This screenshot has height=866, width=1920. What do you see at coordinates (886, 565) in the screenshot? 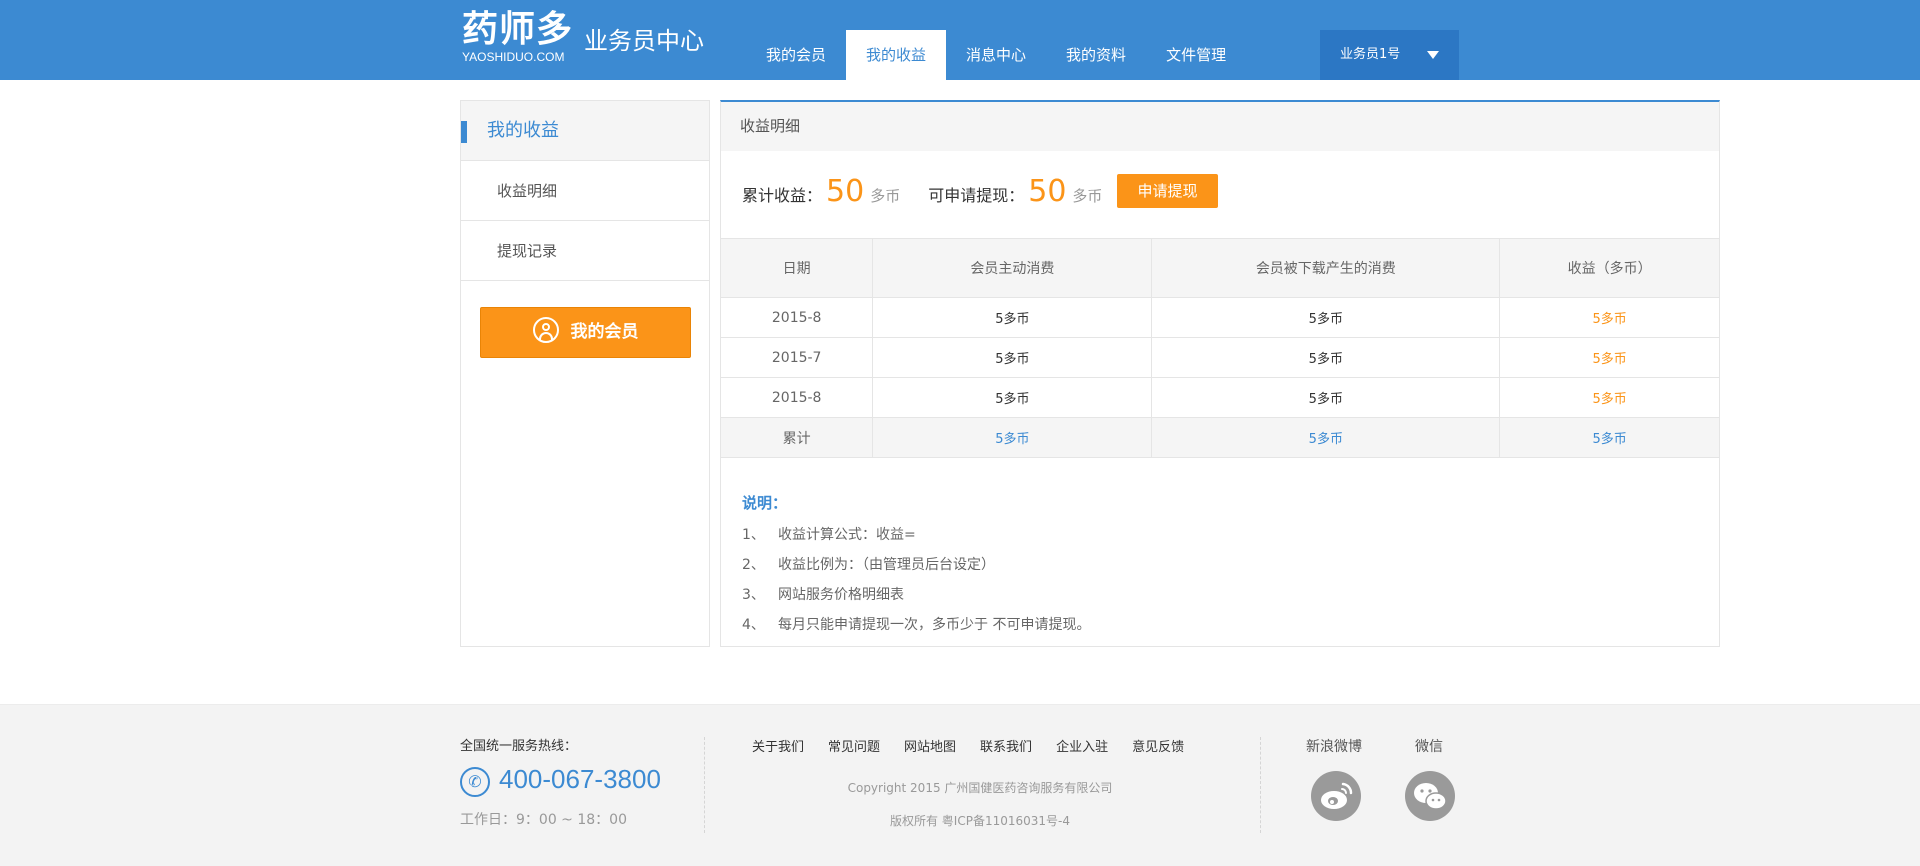
I see `note-text: 收益比例为：（由管理员后台设定）` at bounding box center [886, 565].